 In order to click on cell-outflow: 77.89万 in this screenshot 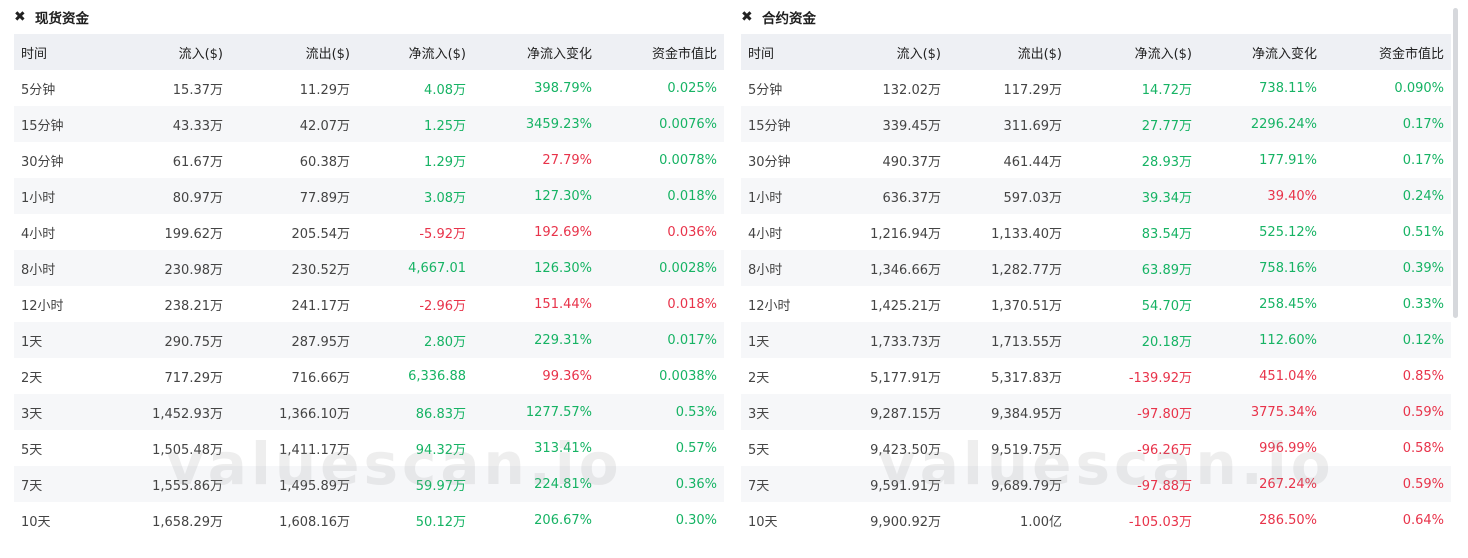, I will do `click(293, 196)`.